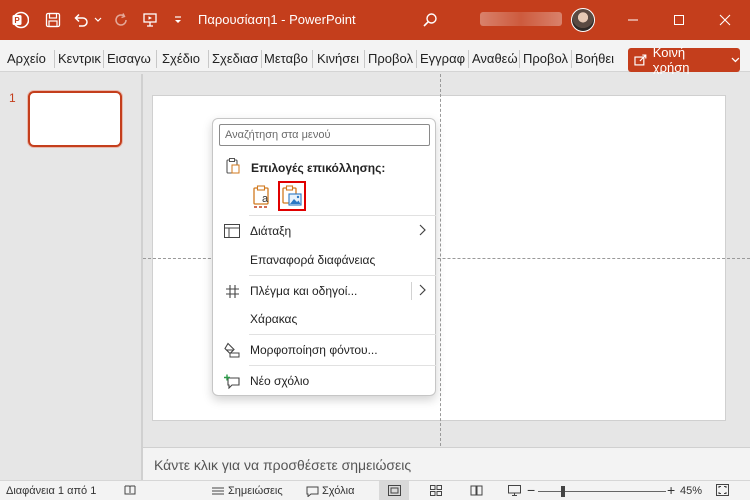 This screenshot has width=750, height=500. I want to click on zoom-out-button: −, so click(531, 490).